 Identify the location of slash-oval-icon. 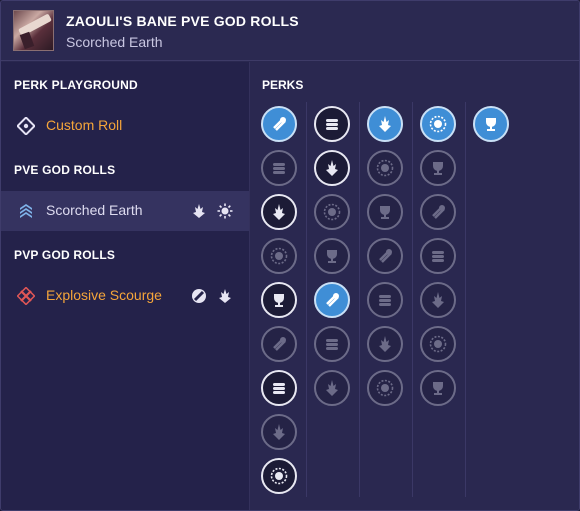
(438, 344).